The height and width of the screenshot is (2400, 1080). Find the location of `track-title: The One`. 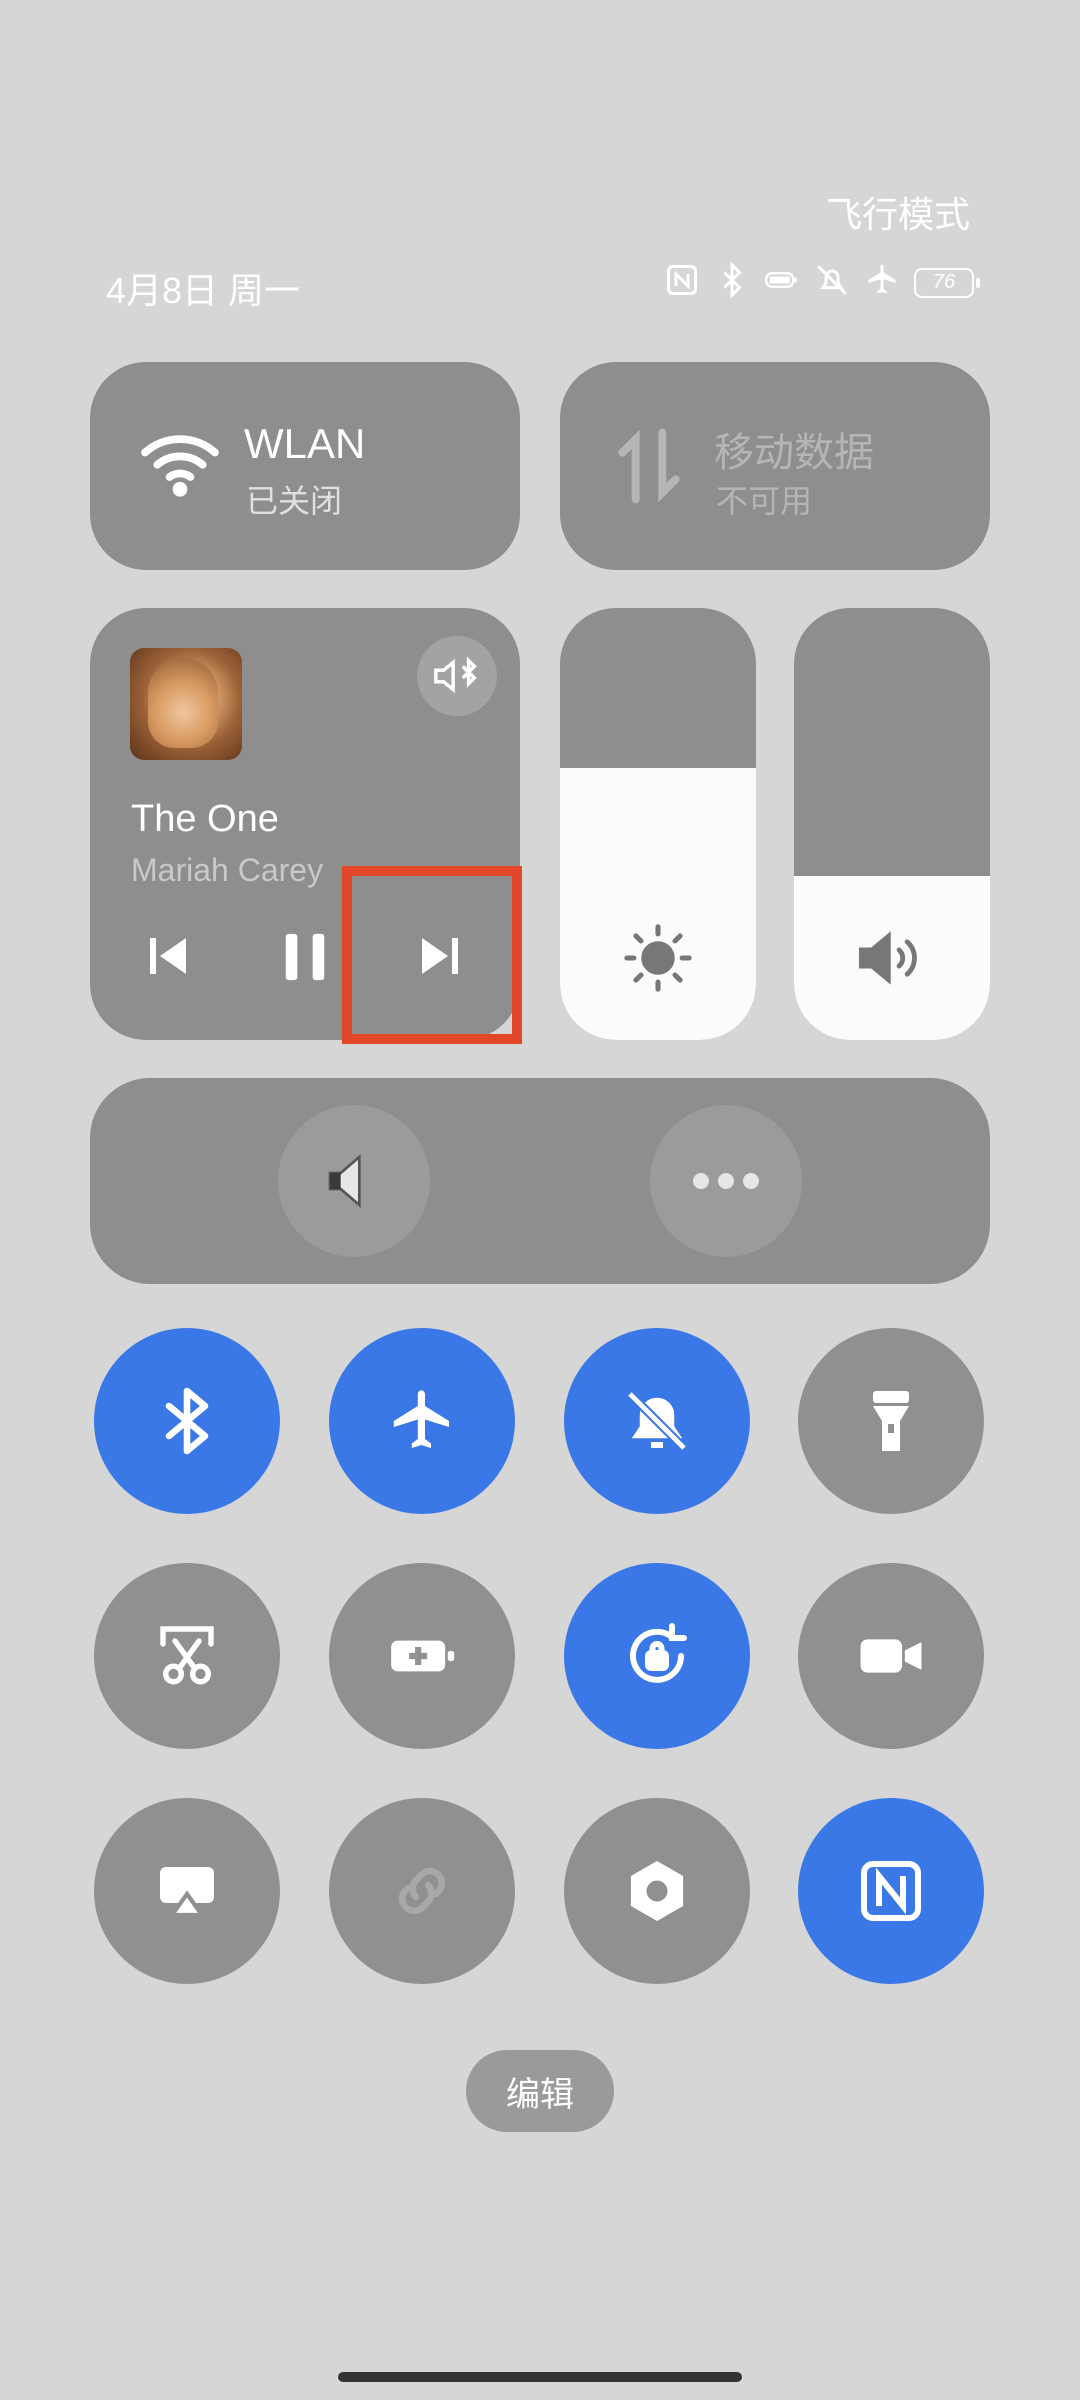

track-title: The One is located at coordinates (205, 819).